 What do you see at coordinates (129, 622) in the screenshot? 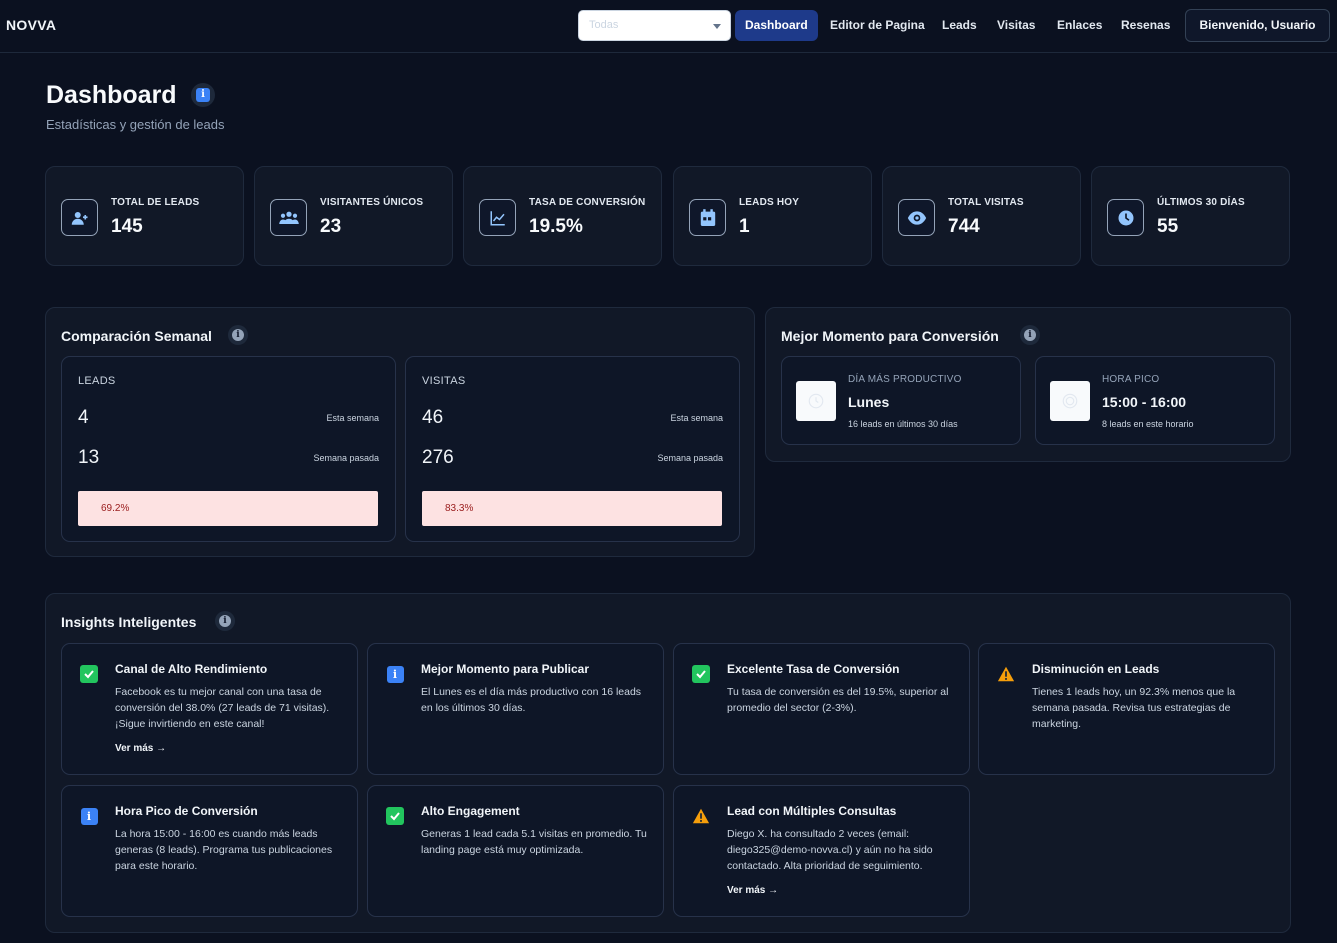
I see `panel-title: Insights Inteligentes` at bounding box center [129, 622].